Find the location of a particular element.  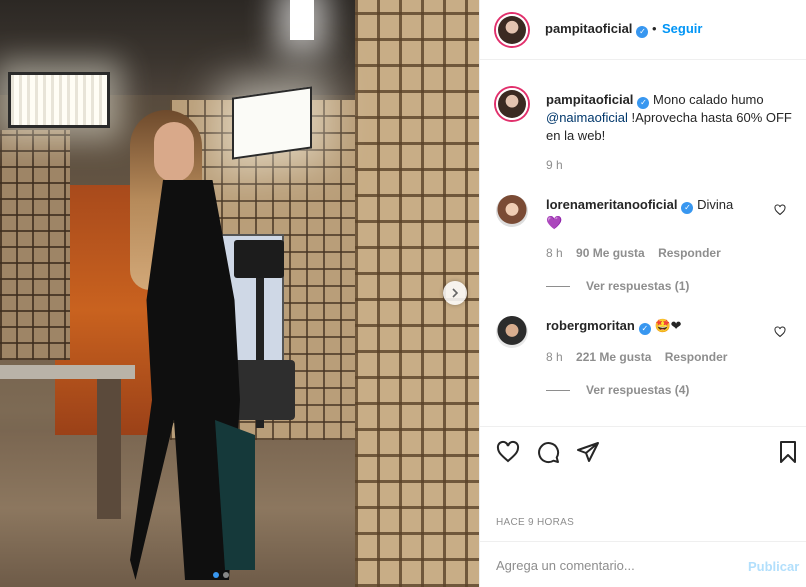

comment-meta: 8 h 90 Me gusta Responder is located at coordinates (633, 253).